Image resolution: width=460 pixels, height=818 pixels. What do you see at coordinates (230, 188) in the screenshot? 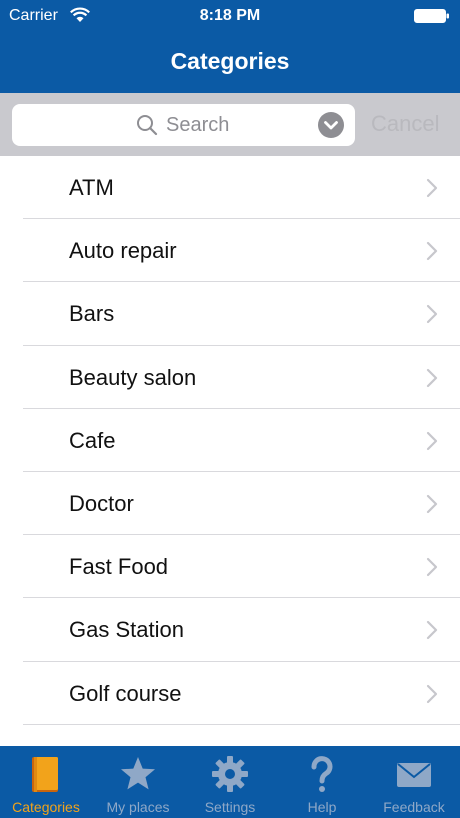
I see `list-item: ATM` at bounding box center [230, 188].